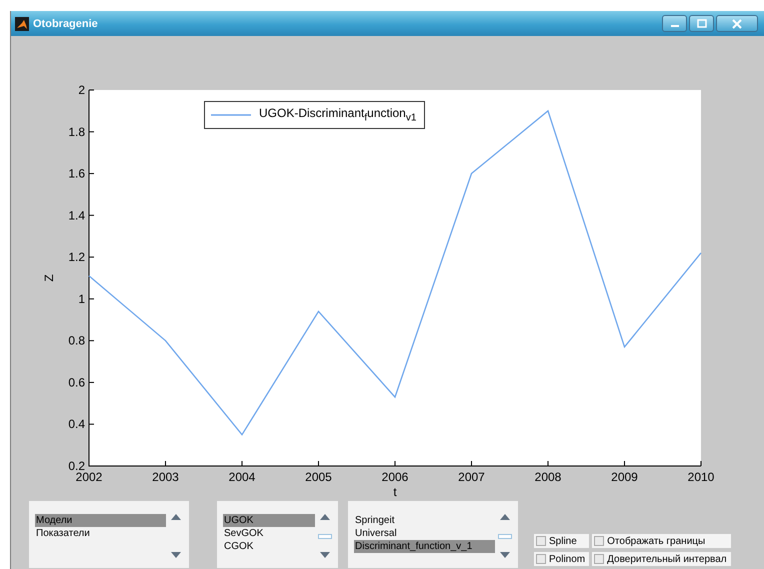 The image size is (764, 569). I want to click on close-icon, so click(737, 23).